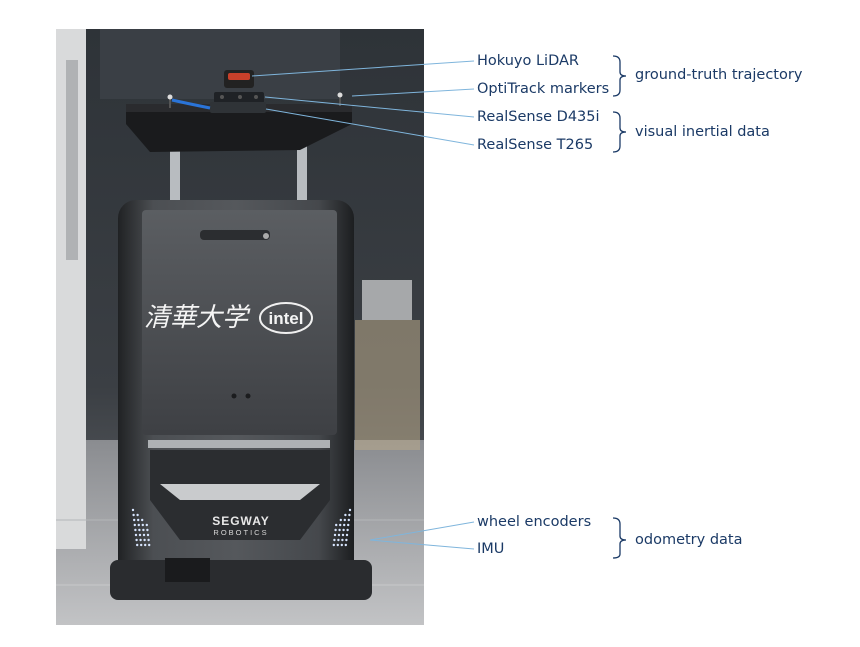 The height and width of the screenshot is (647, 860). What do you see at coordinates (538, 117) in the screenshot?
I see `label-realsense-d435i: RealSense D435i` at bounding box center [538, 117].